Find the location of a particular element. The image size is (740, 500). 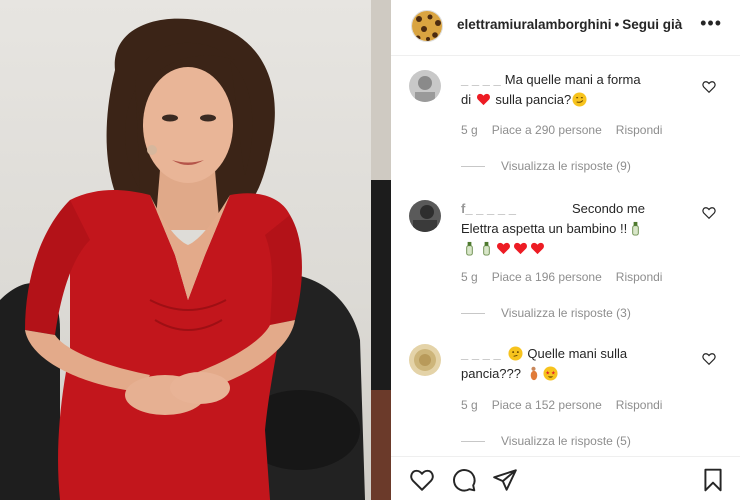

view-replies-link: Visualizza le risposte (3) is located at coordinates (546, 313).